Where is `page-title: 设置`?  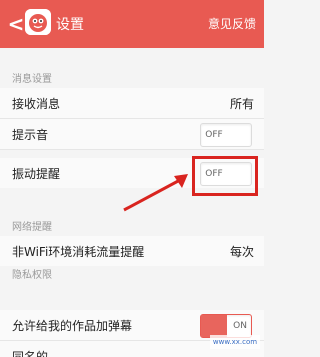 page-title: 设置 is located at coordinates (70, 25).